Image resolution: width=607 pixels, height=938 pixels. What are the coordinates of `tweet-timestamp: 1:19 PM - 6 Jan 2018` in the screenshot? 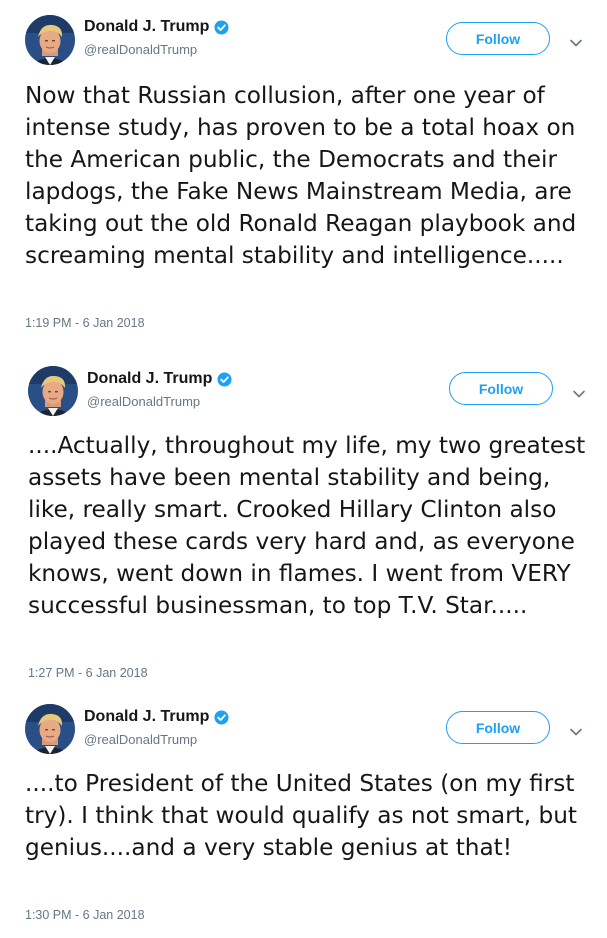 It's located at (85, 323).